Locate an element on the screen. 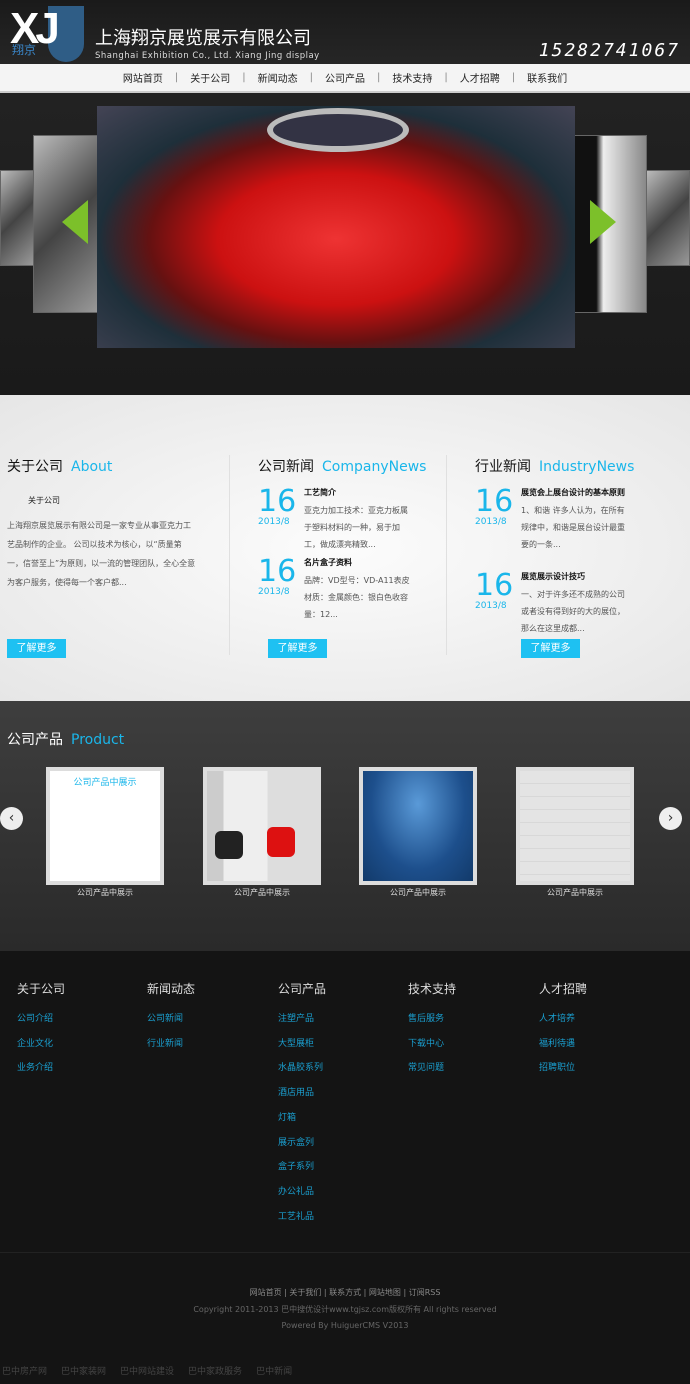 This screenshot has width=690, height=1384. footer-link: 企业文化 is located at coordinates (77, 1044).